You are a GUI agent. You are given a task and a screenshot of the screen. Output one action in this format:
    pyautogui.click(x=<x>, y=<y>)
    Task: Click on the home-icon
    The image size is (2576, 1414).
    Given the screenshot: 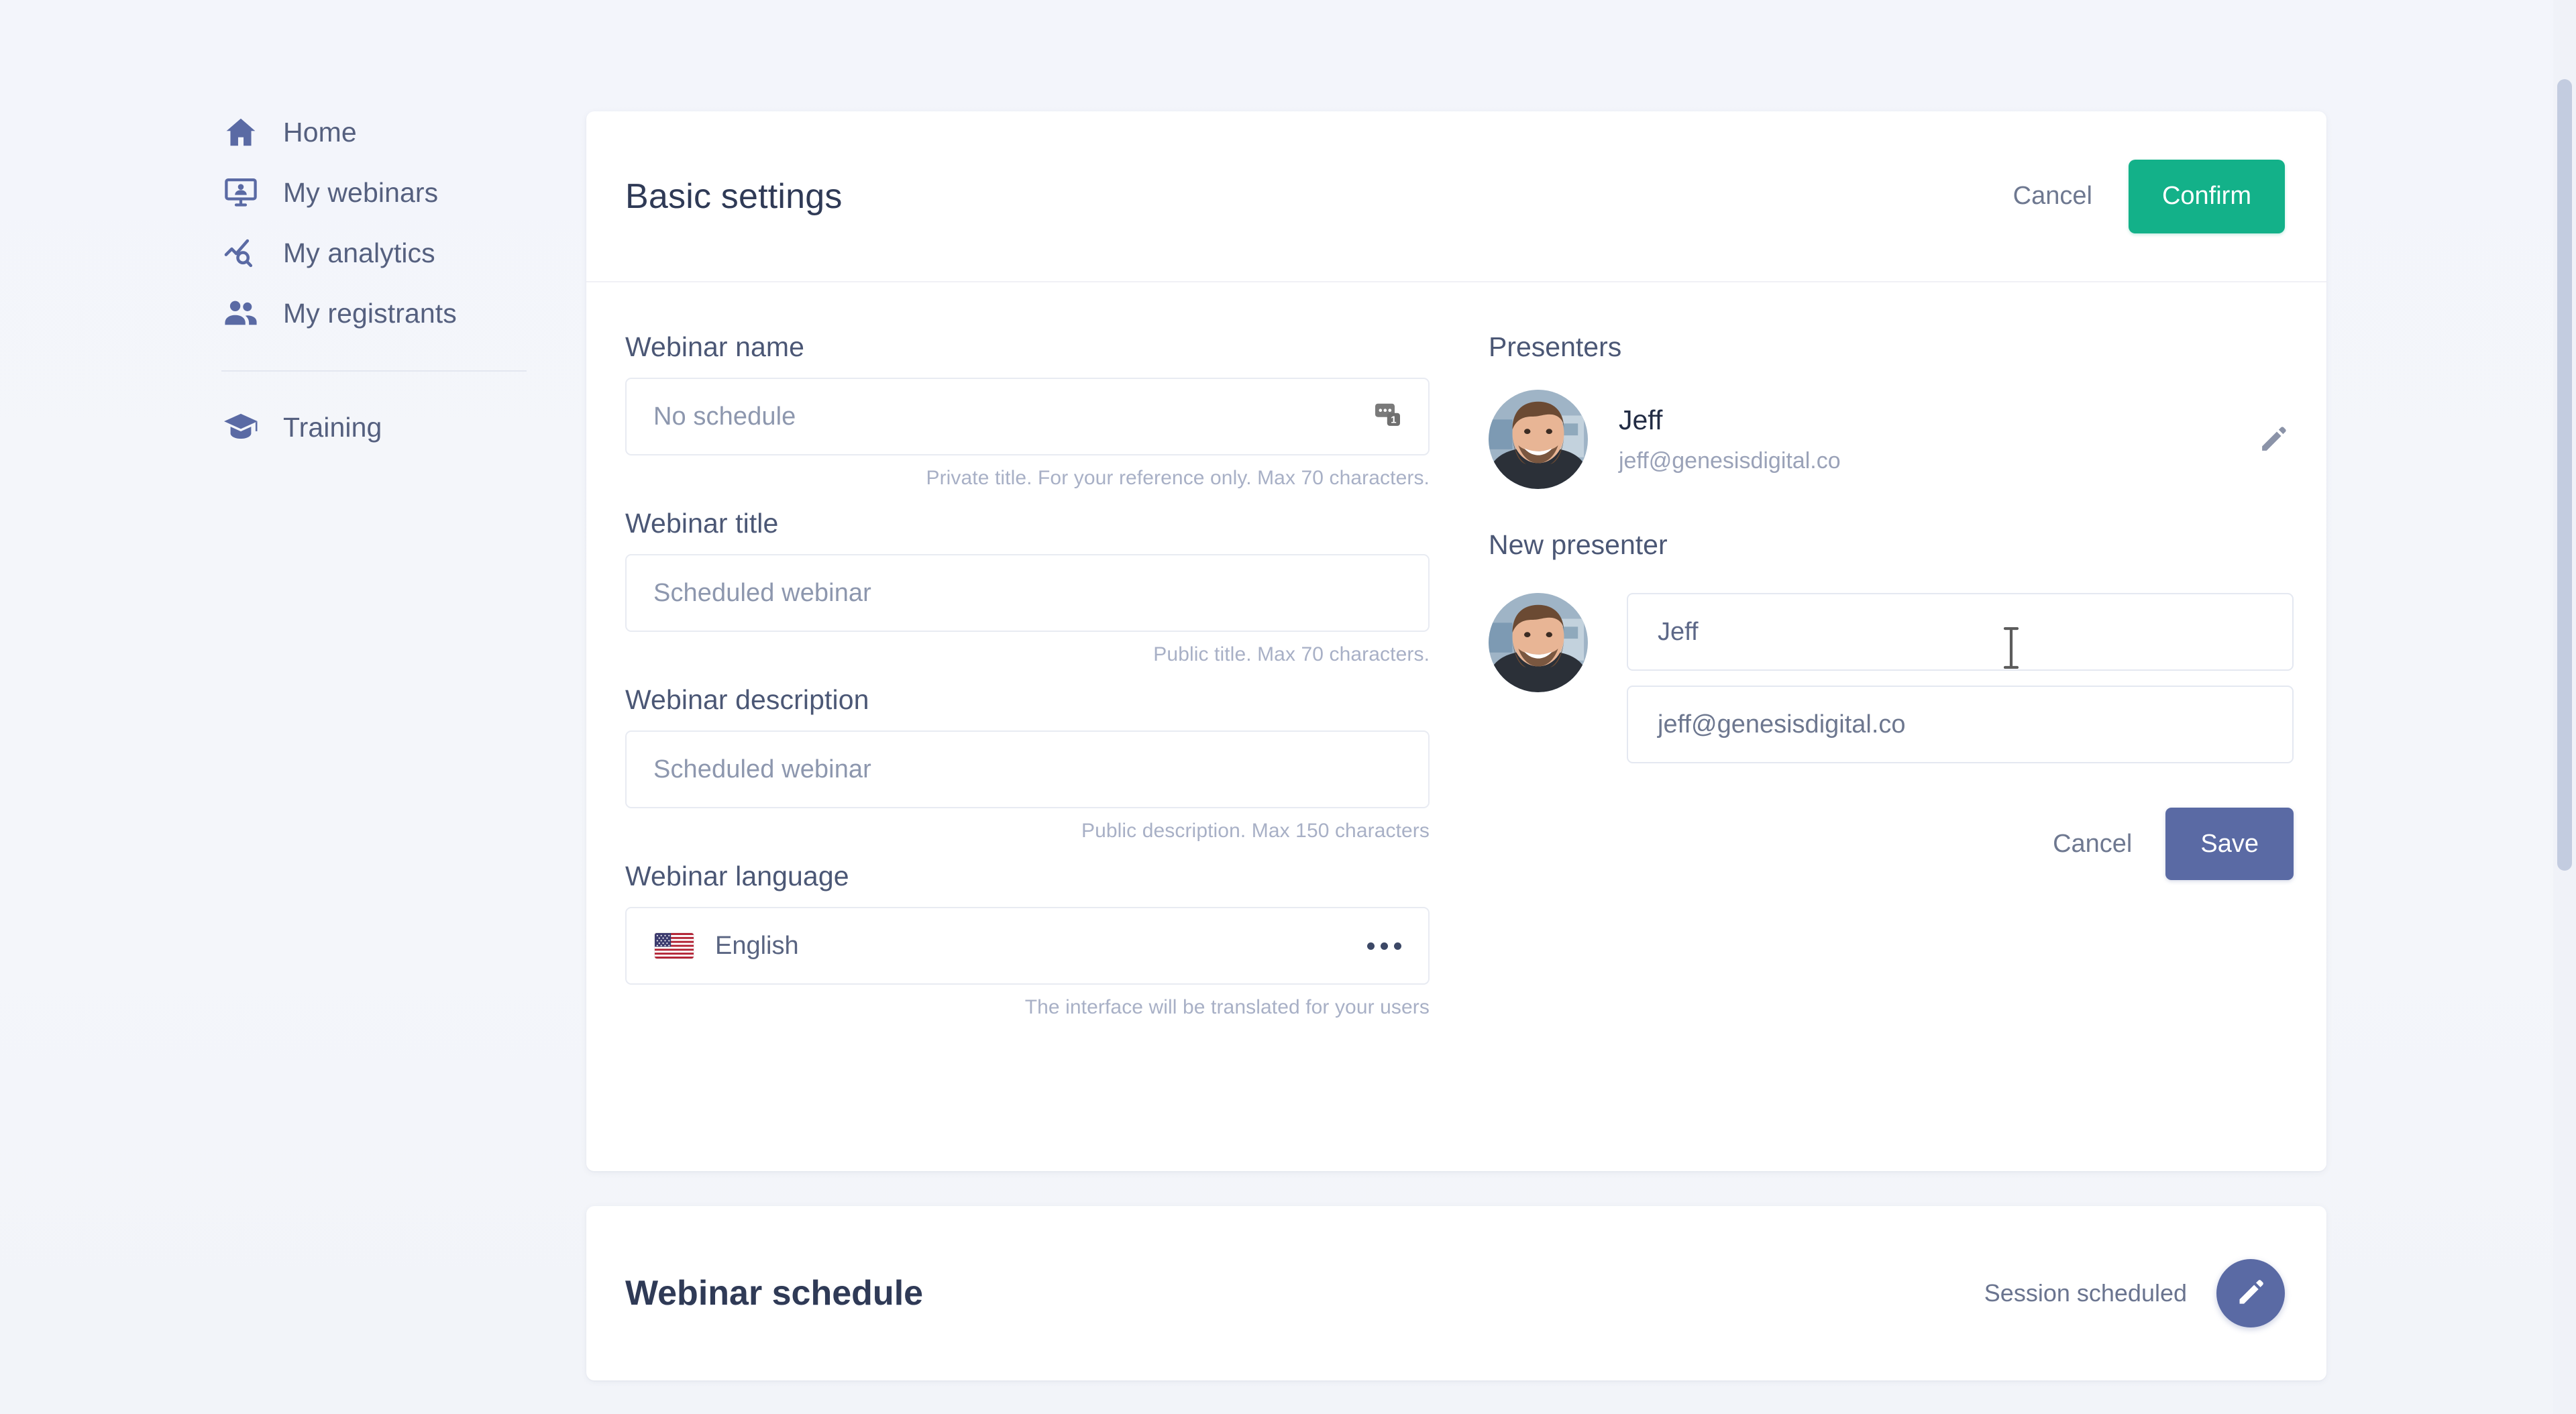 What is the action you would take?
    pyautogui.click(x=240, y=132)
    